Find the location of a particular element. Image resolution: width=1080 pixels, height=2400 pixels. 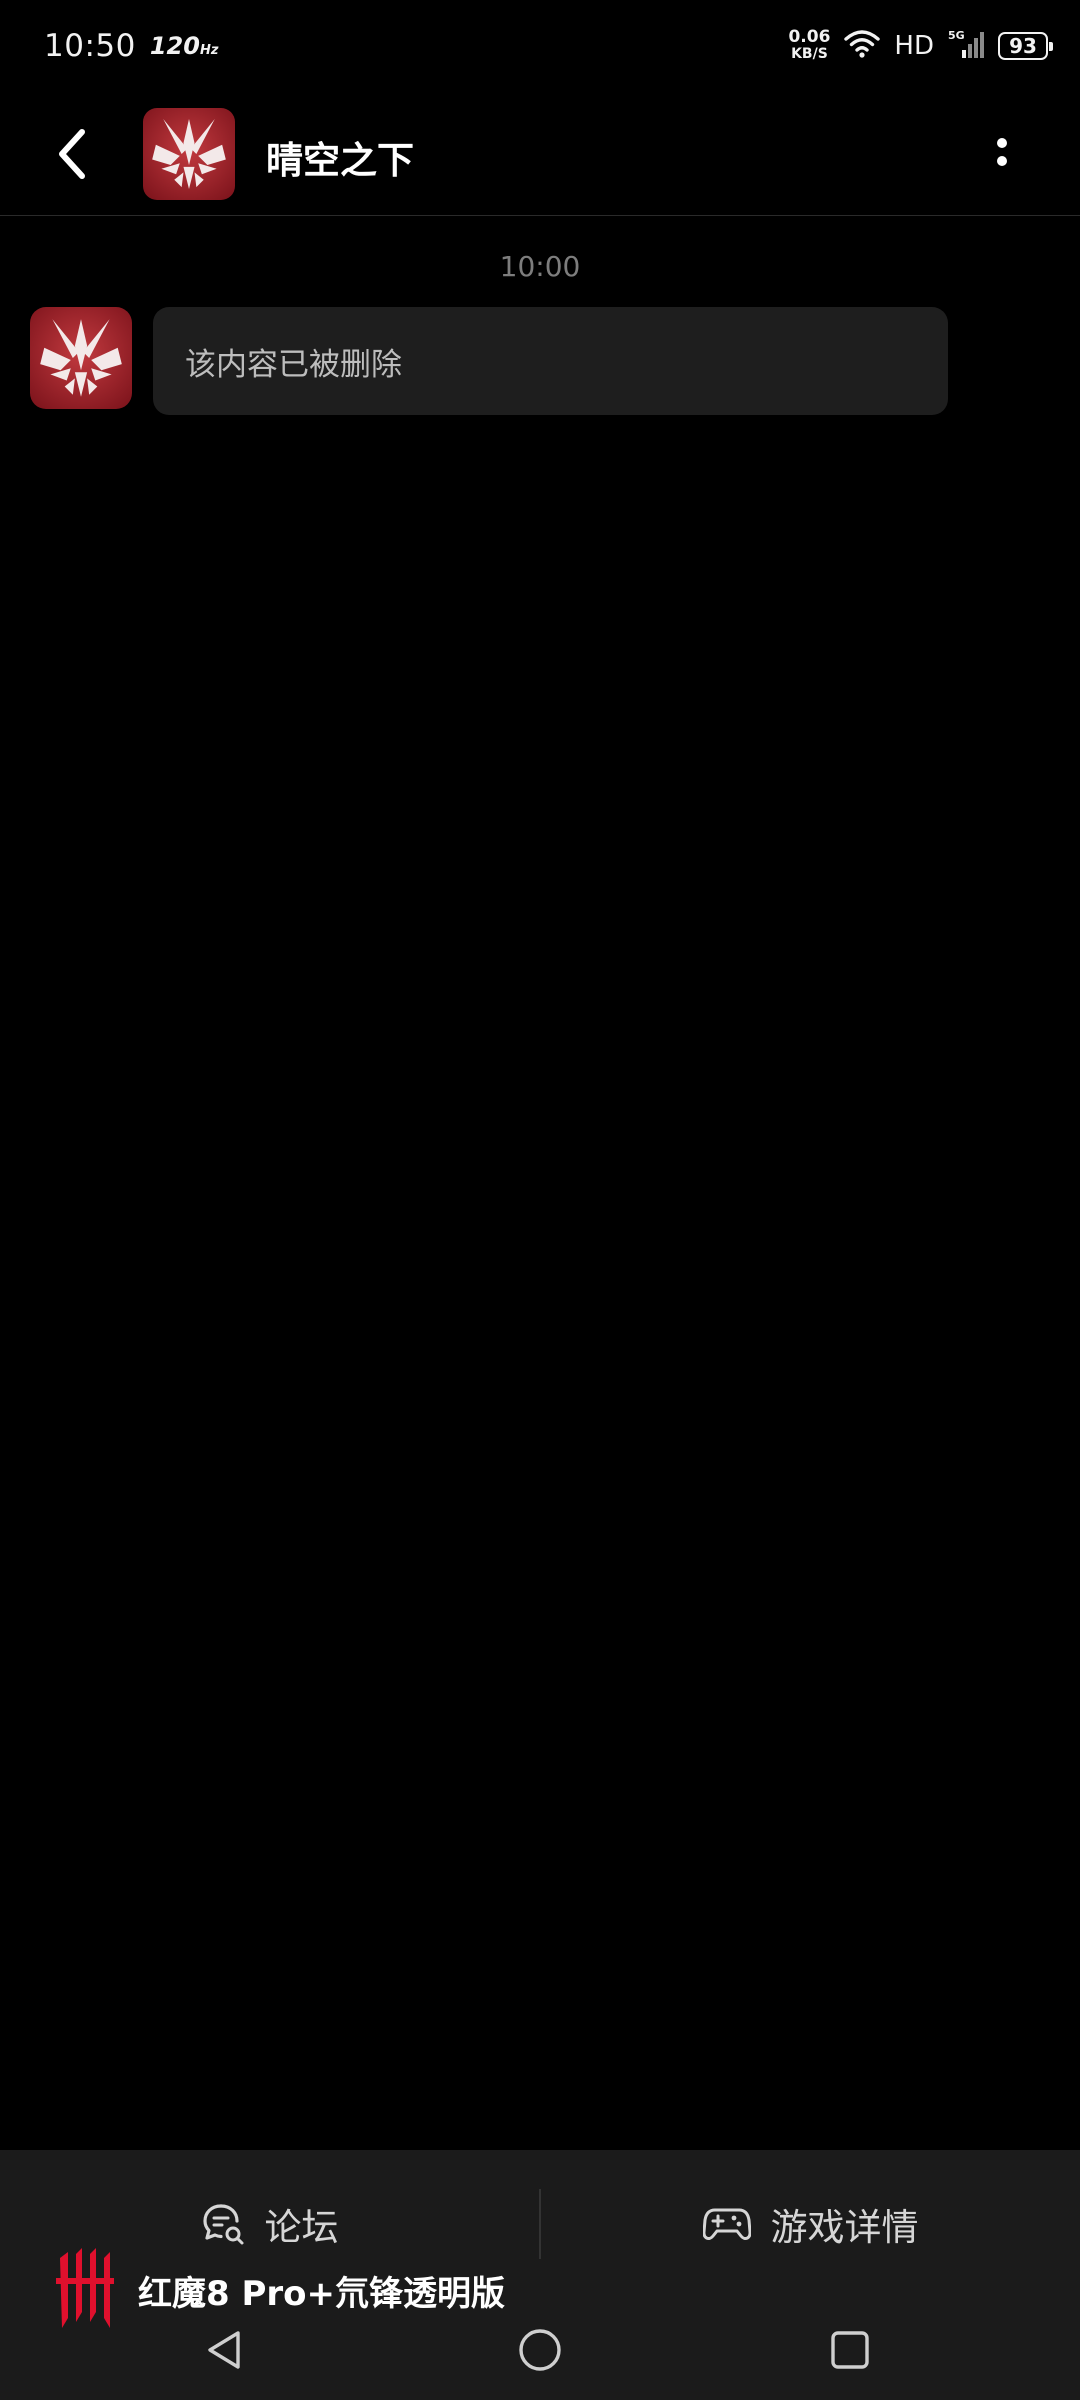

refresh-rate-value: 120 is located at coordinates (174, 46).